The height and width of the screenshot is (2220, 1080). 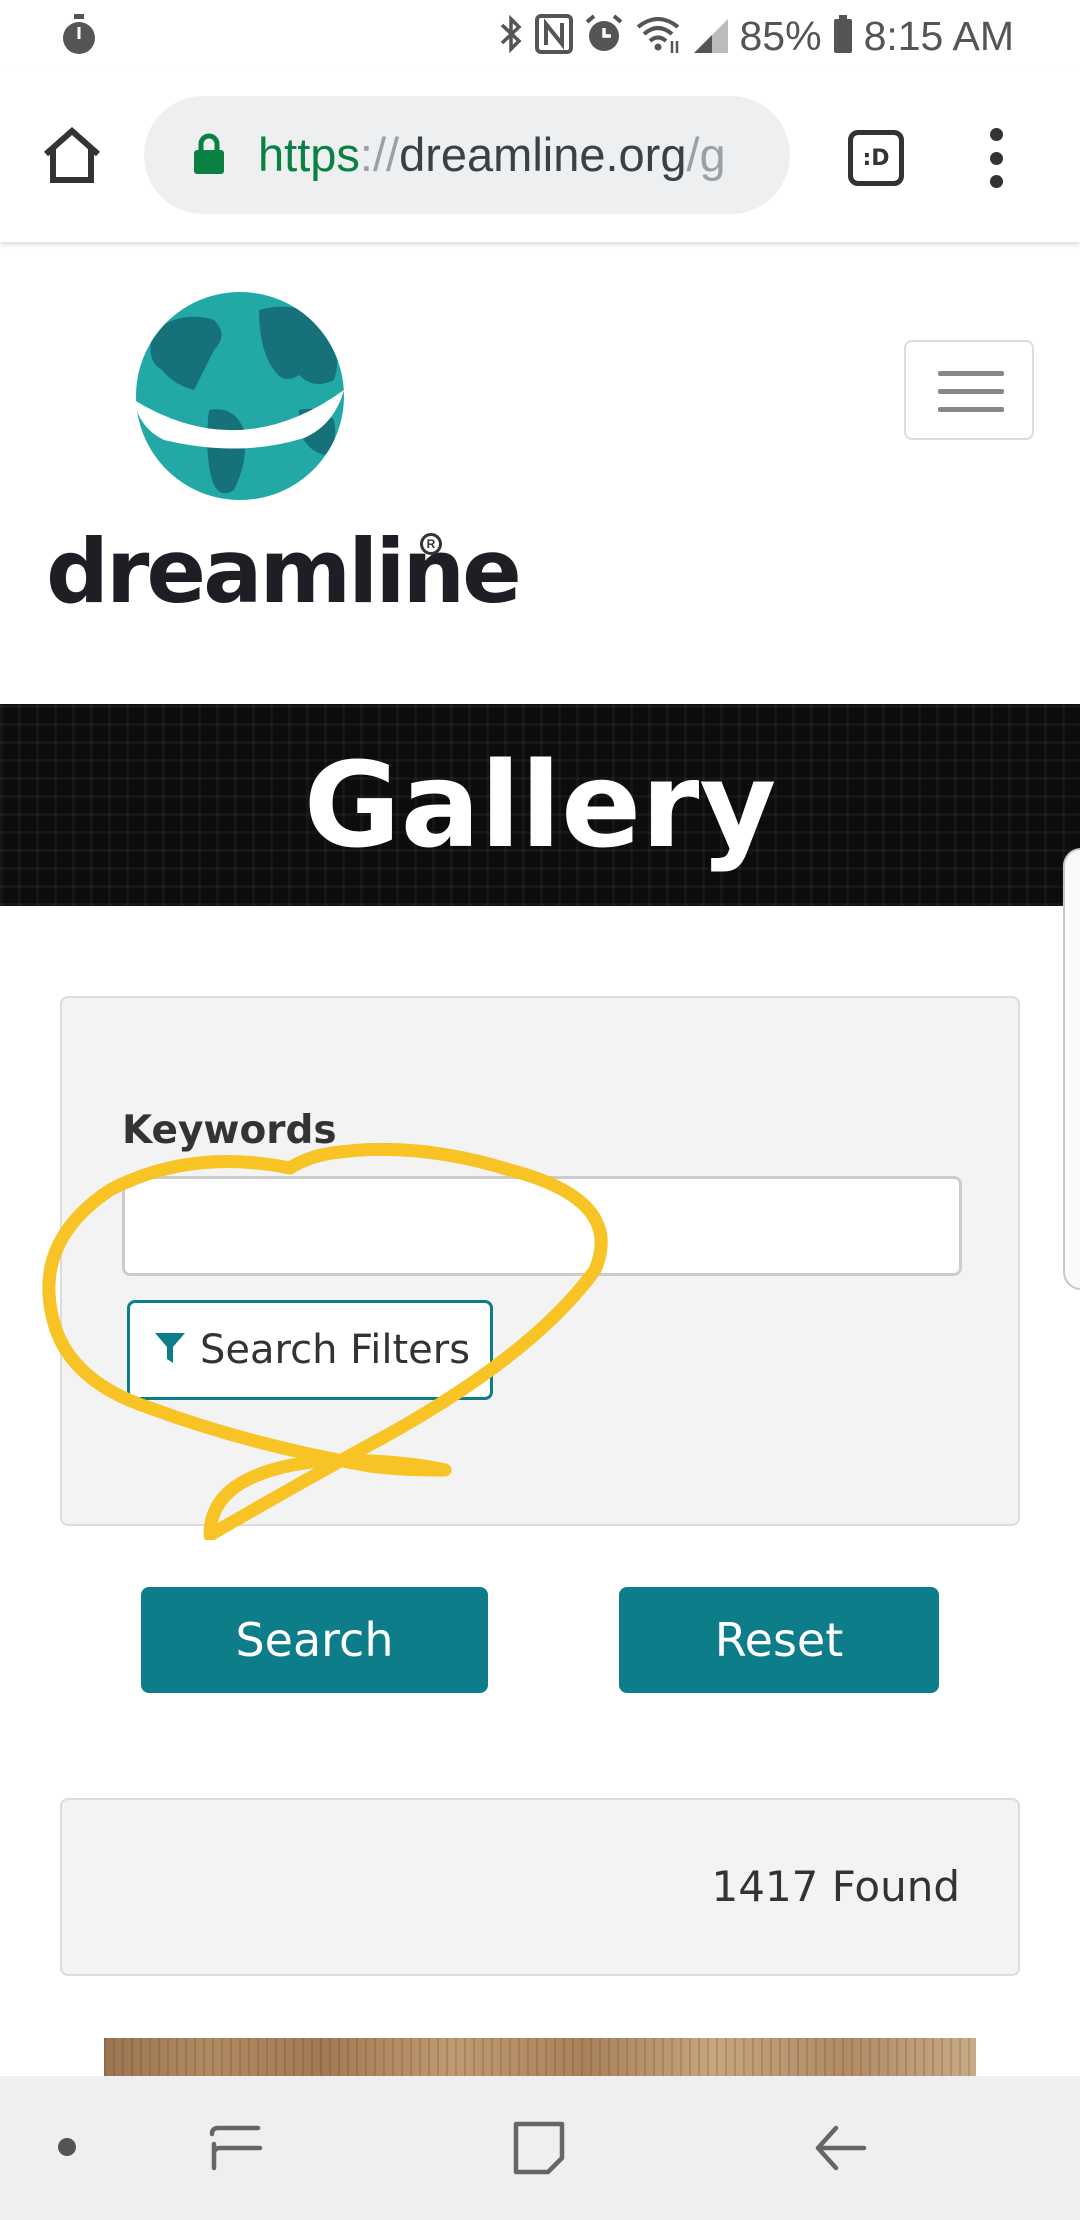 I want to click on results-count: 1417 Found, so click(x=836, y=1886).